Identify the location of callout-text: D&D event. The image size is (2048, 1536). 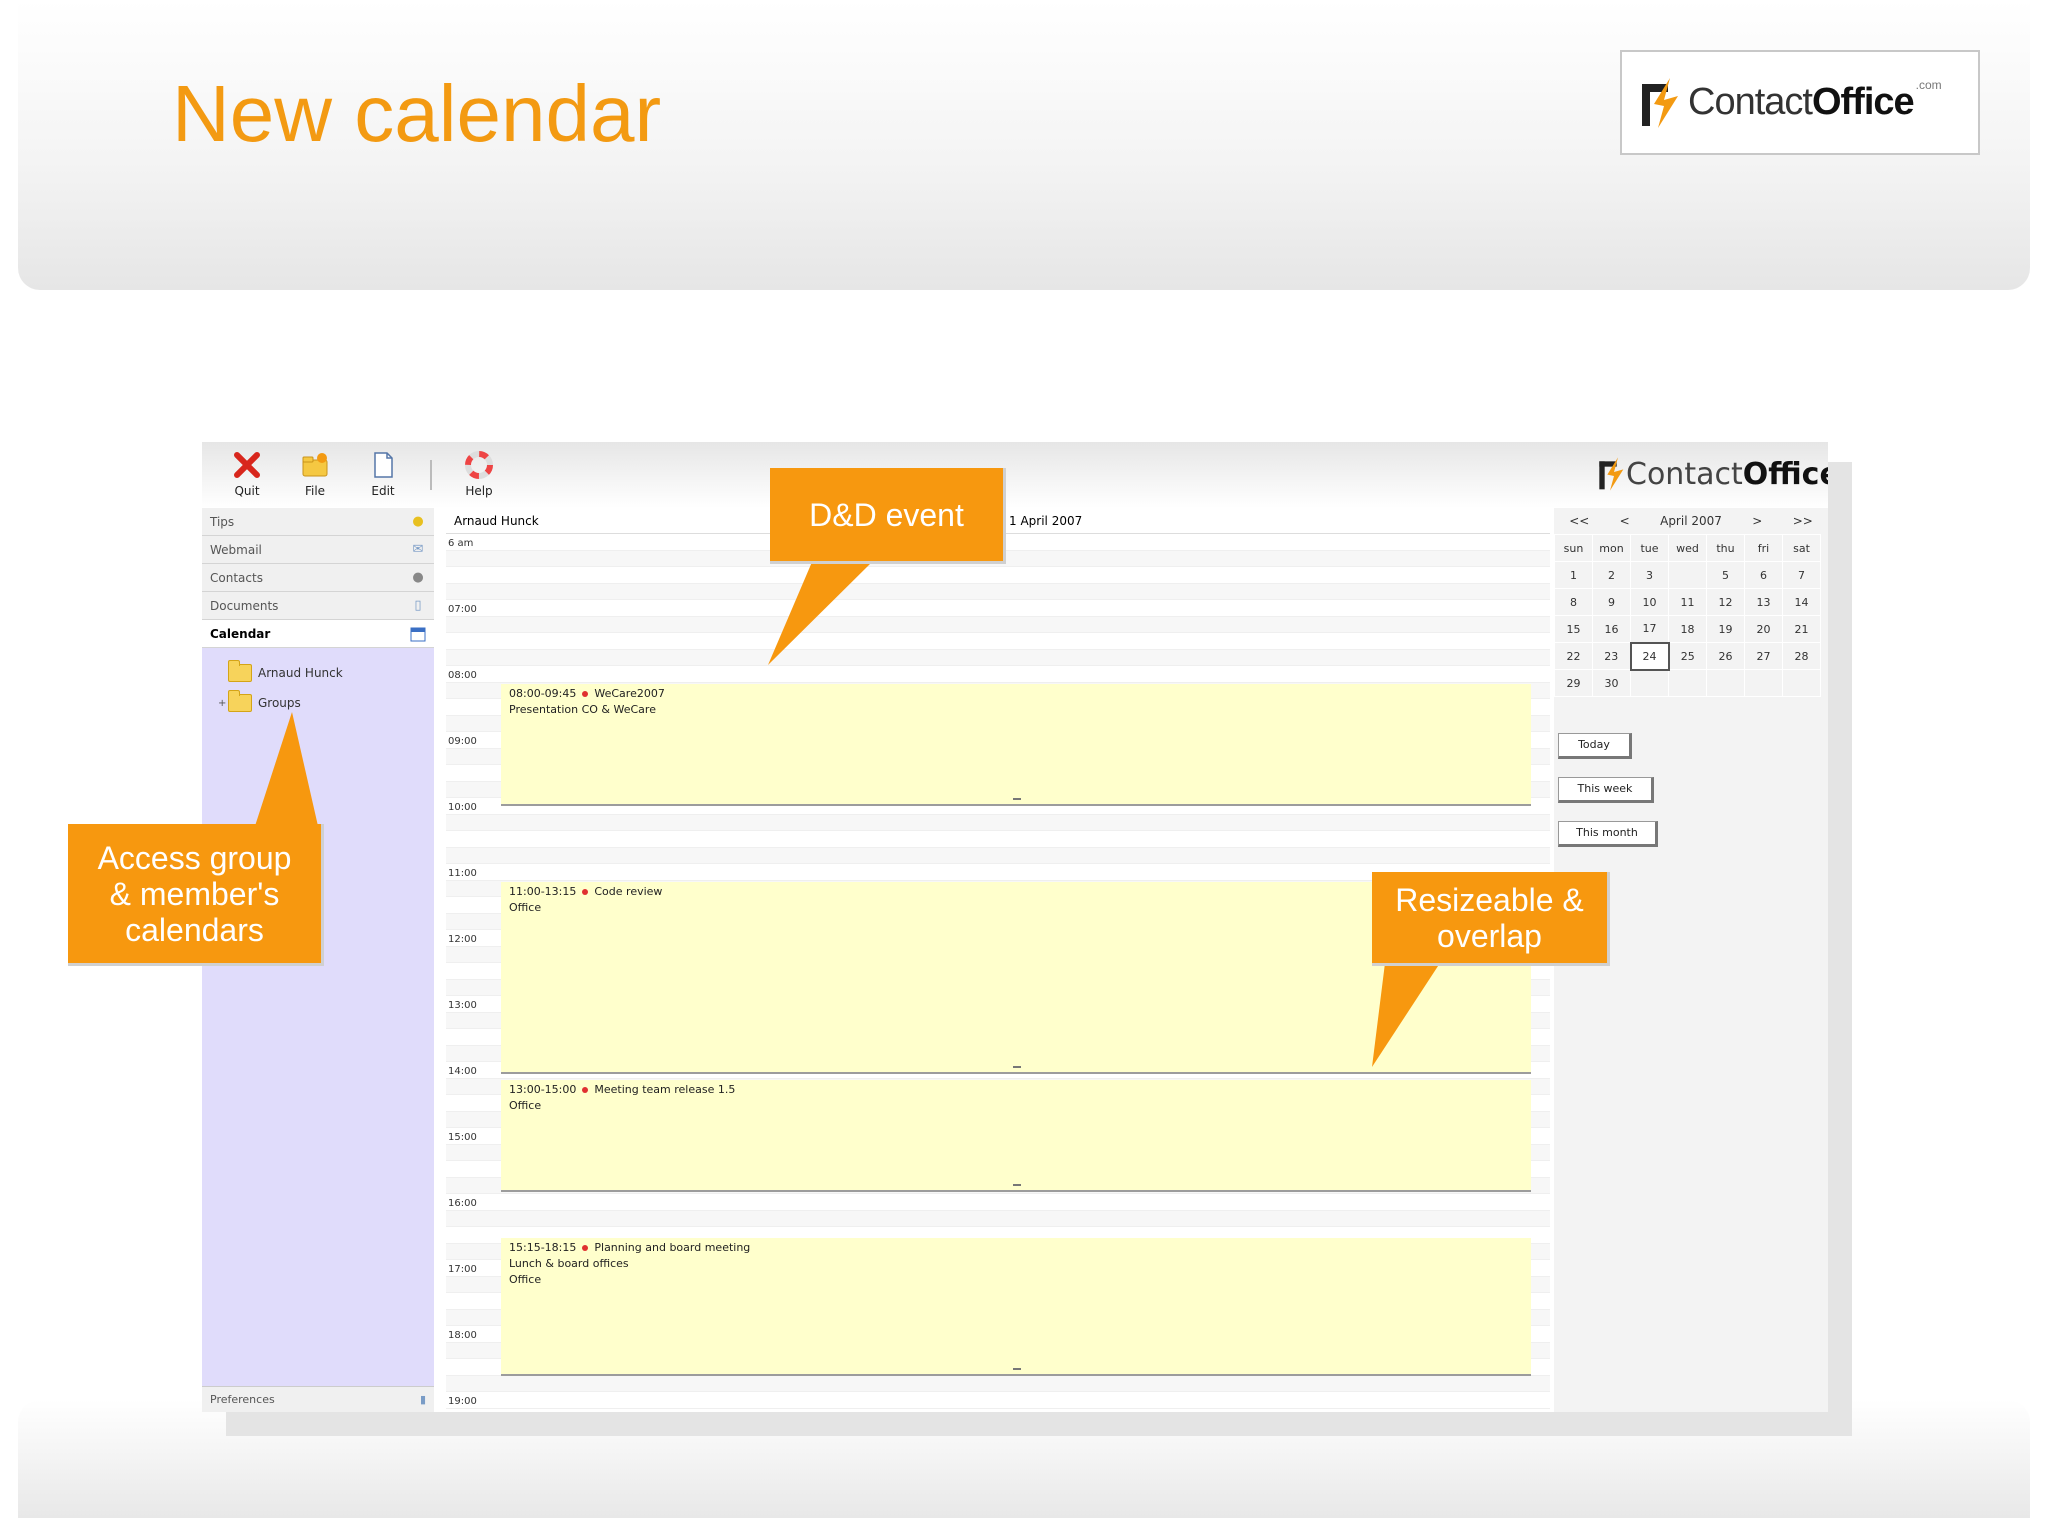
(886, 514).